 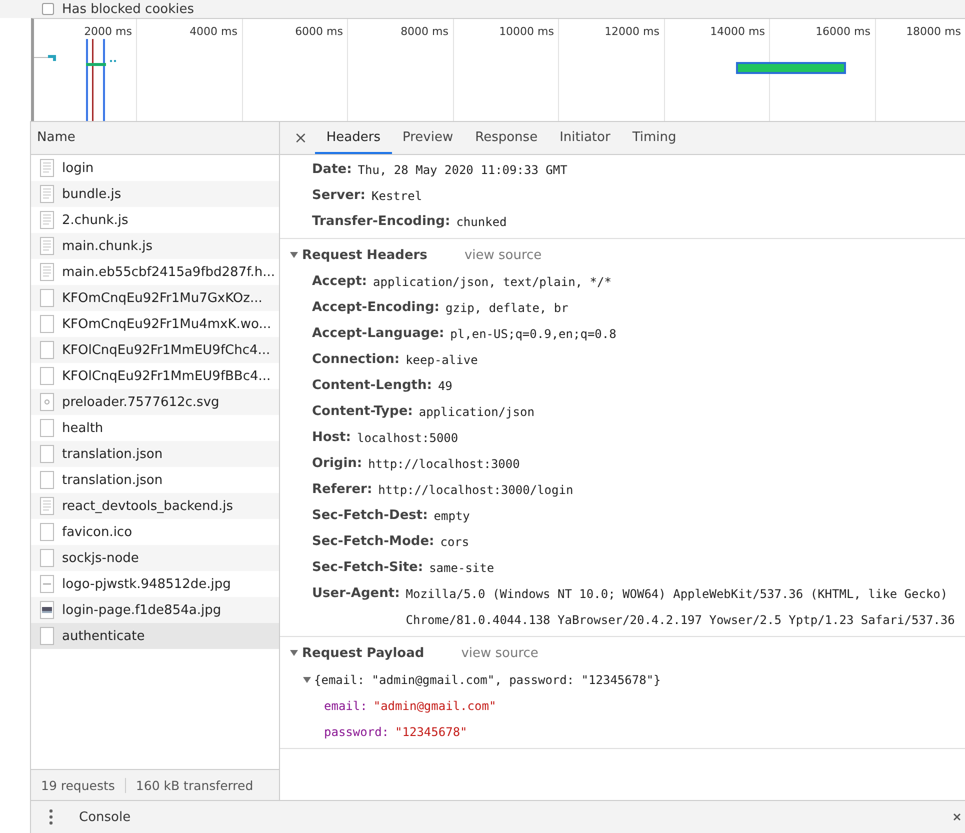 What do you see at coordinates (108, 31) in the screenshot?
I see `tick-label: 2000 ms` at bounding box center [108, 31].